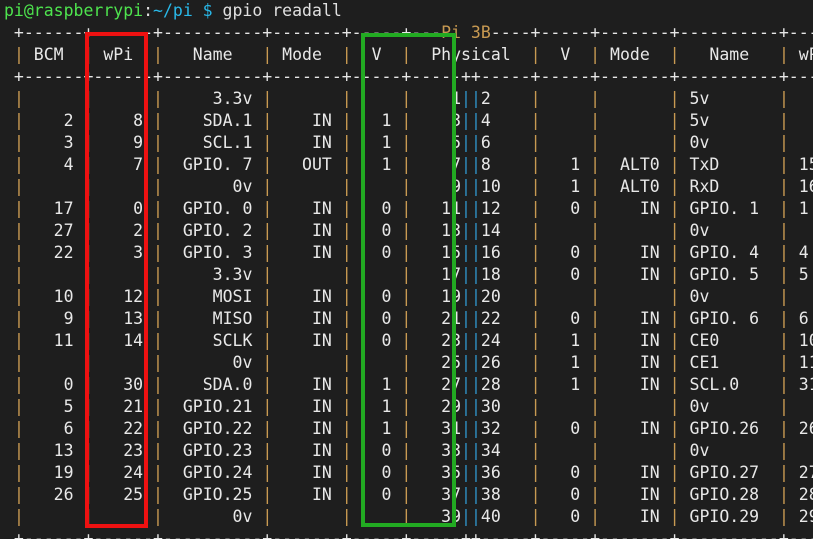 The image size is (813, 539). Describe the element at coordinates (729, 472) in the screenshot. I see `cell-name-right: GPIO.27` at that location.